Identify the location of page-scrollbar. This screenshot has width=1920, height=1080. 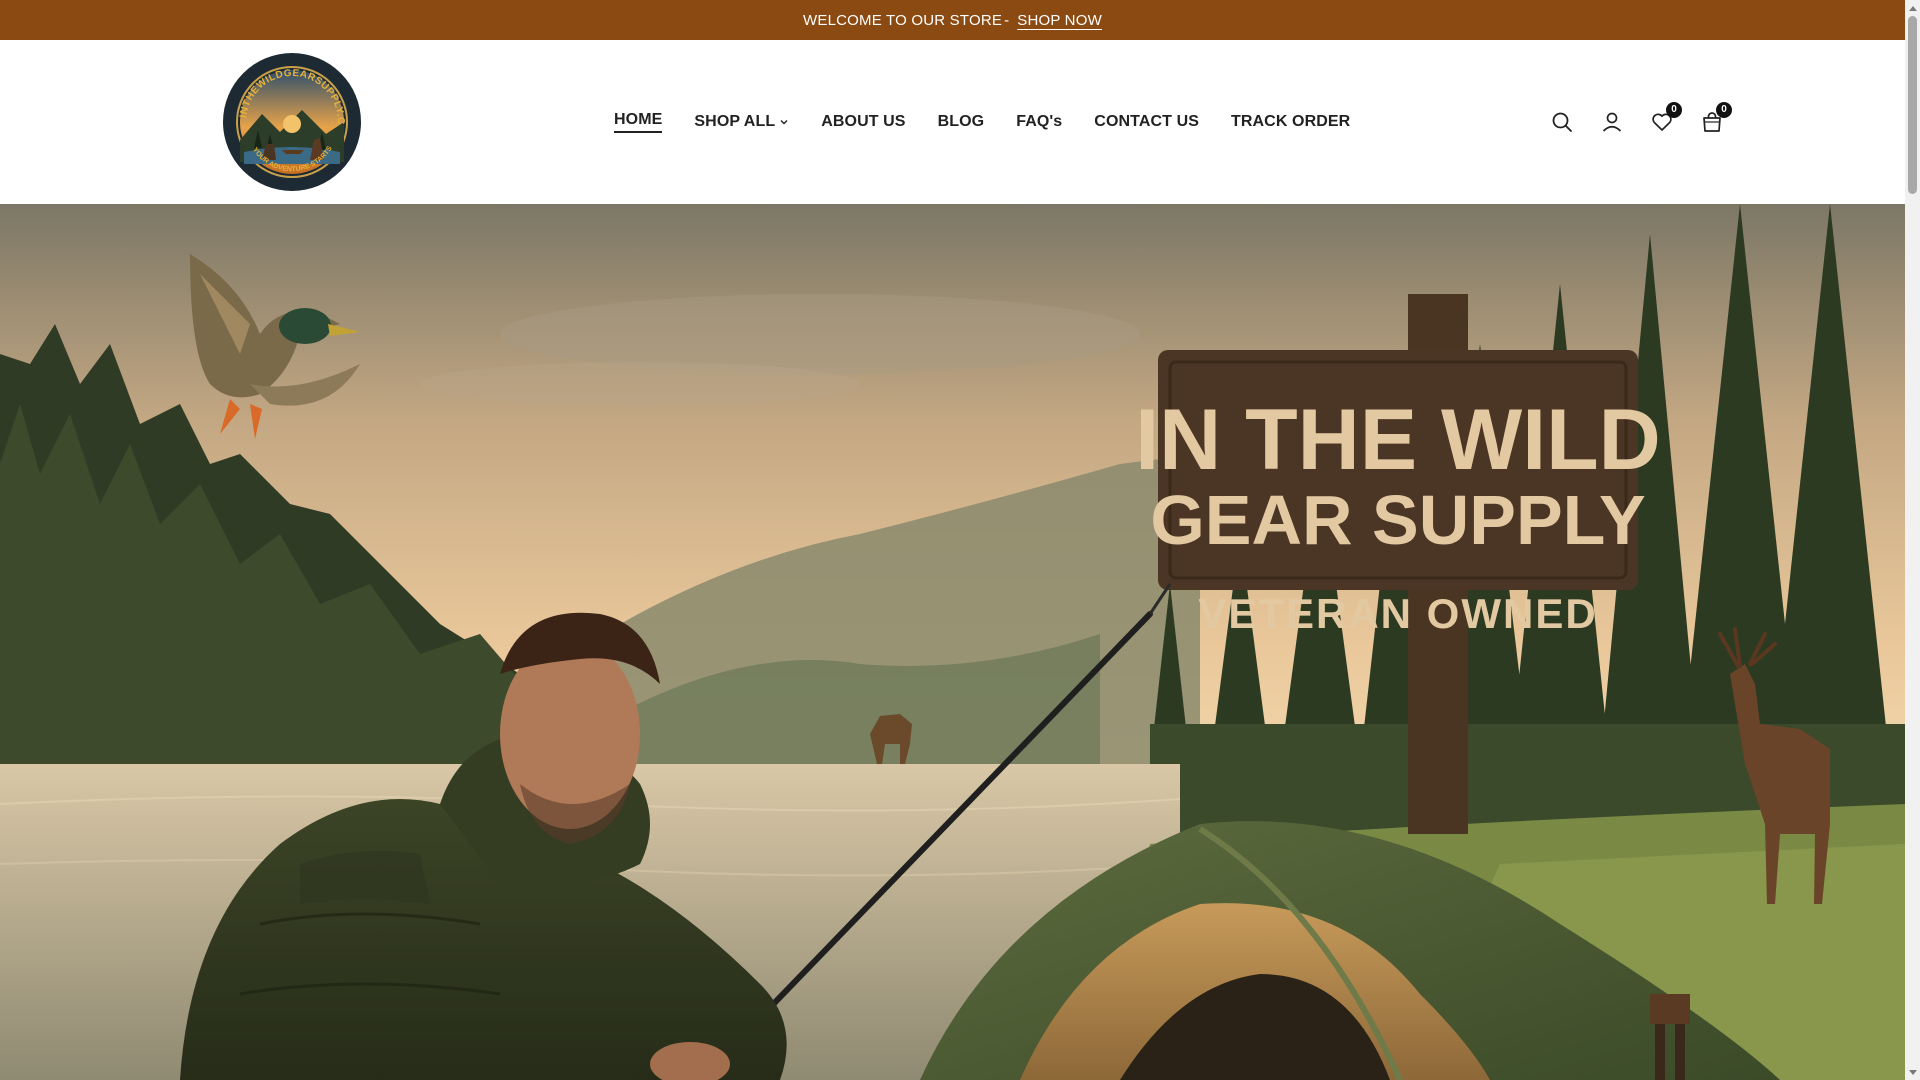
(1912, 540).